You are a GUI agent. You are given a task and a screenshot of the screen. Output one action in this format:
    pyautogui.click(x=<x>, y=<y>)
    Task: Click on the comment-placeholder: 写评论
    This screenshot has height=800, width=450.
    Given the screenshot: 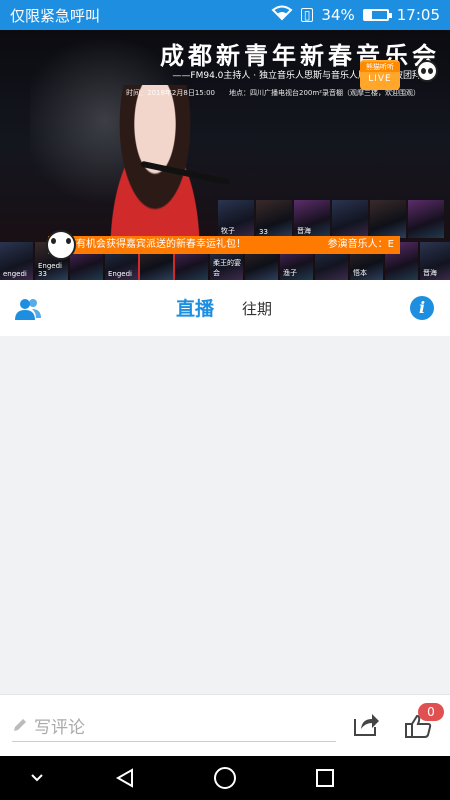 What is the action you would take?
    pyautogui.click(x=59, y=727)
    